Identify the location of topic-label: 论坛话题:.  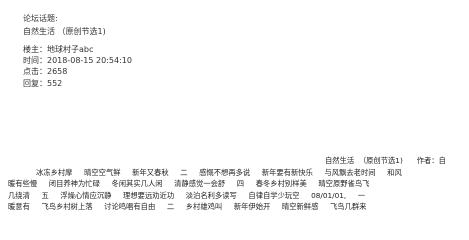
(40, 18).